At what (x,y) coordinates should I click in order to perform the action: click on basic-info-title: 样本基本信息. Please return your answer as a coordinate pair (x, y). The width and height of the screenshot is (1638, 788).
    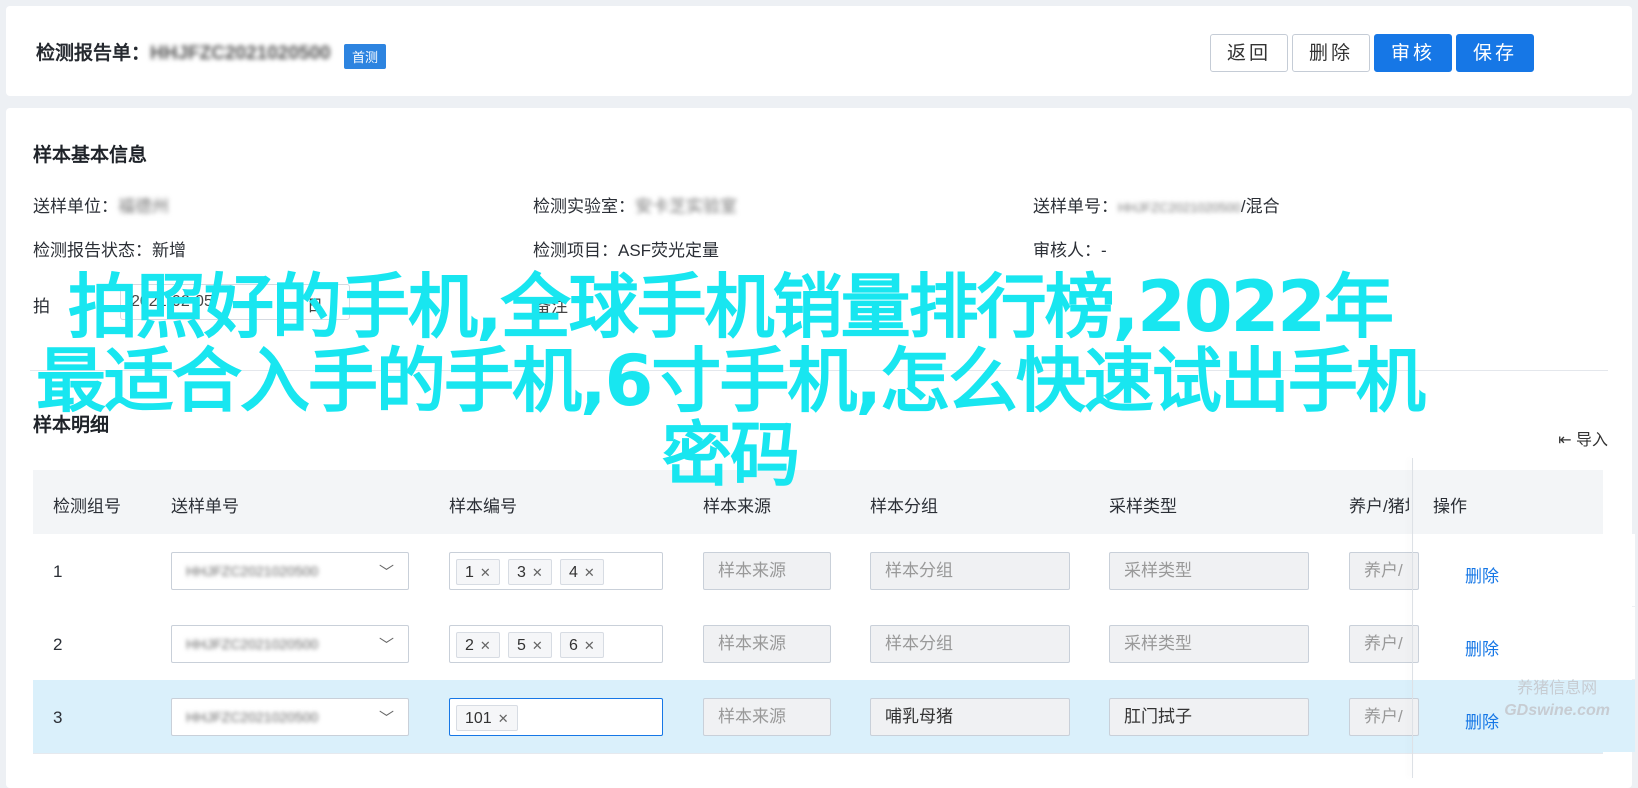
    Looking at the image, I should click on (90, 155).